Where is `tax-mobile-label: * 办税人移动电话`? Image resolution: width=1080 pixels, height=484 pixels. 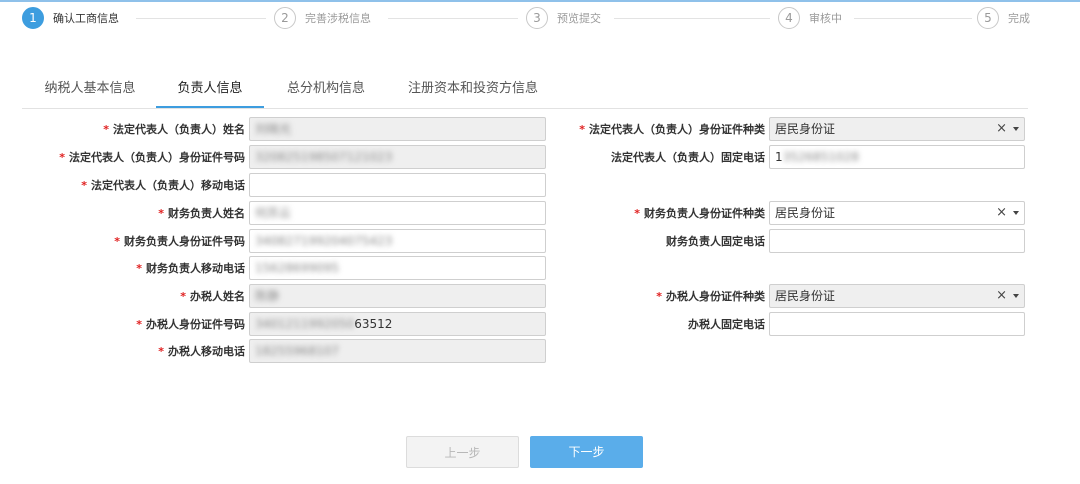
tax-mobile-label: * 办税人移动电话 is located at coordinates (201, 351).